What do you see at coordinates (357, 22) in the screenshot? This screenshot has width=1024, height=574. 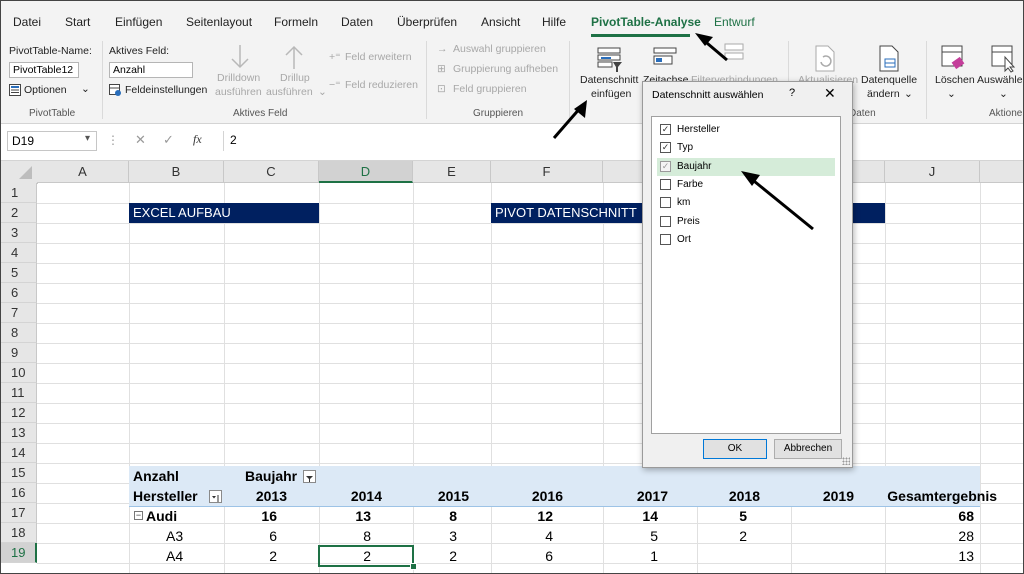 I see `tab-daten: Daten` at bounding box center [357, 22].